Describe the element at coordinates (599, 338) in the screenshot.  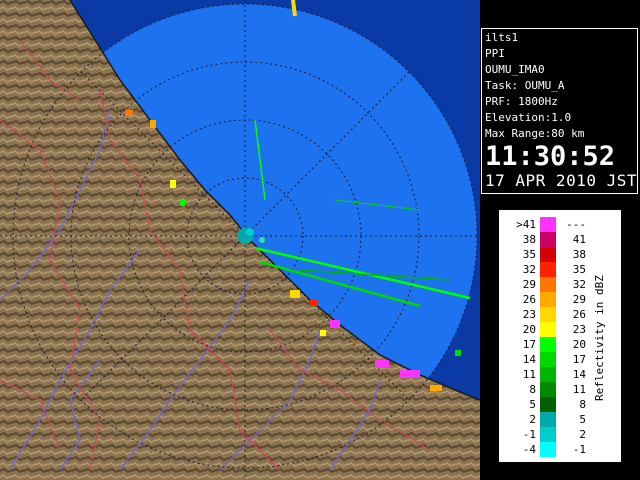
I see `legend-title: Reflectivity in dBZ` at that location.